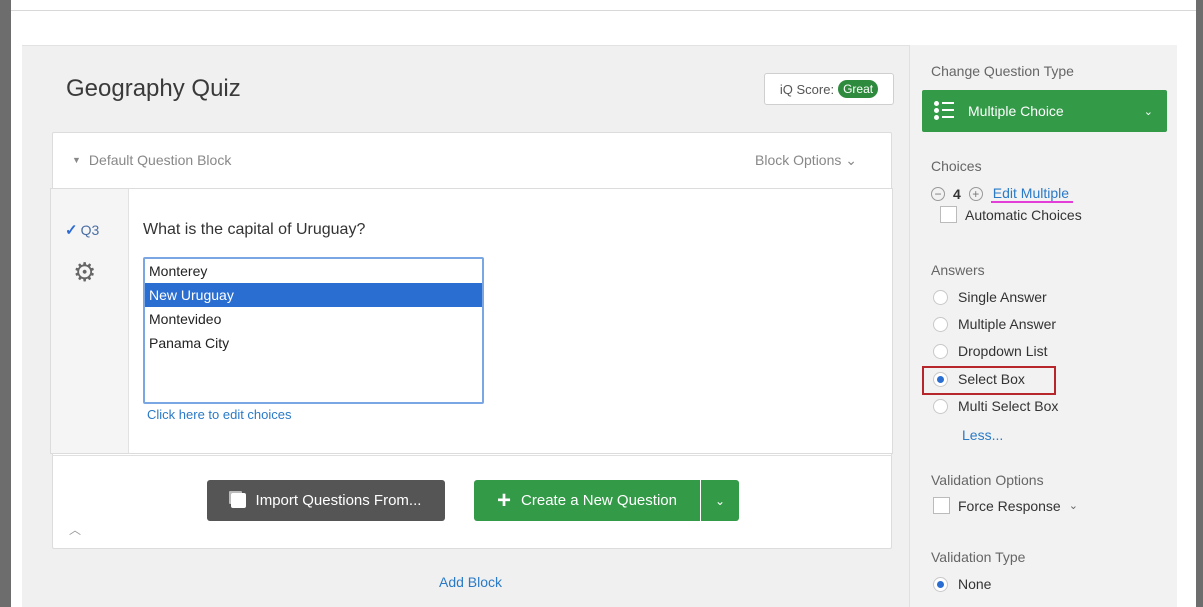  Describe the element at coordinates (313, 271) in the screenshot. I see `choice-option: Monterey` at that location.